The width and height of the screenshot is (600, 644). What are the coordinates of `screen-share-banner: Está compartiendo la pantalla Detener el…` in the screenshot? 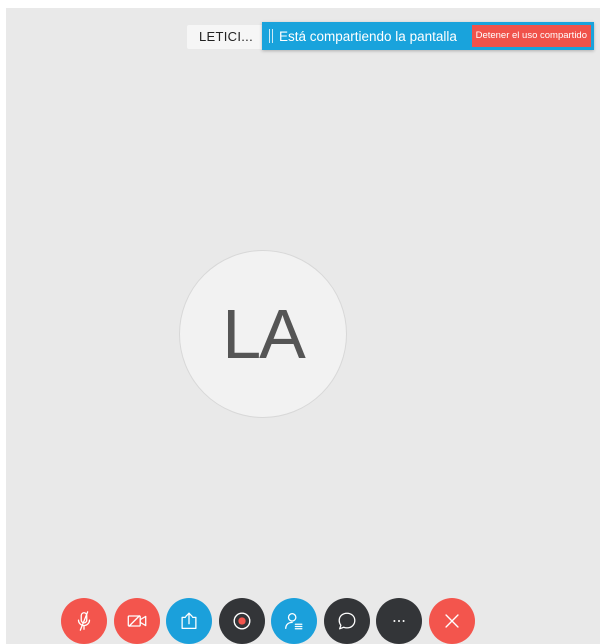 It's located at (428, 36).